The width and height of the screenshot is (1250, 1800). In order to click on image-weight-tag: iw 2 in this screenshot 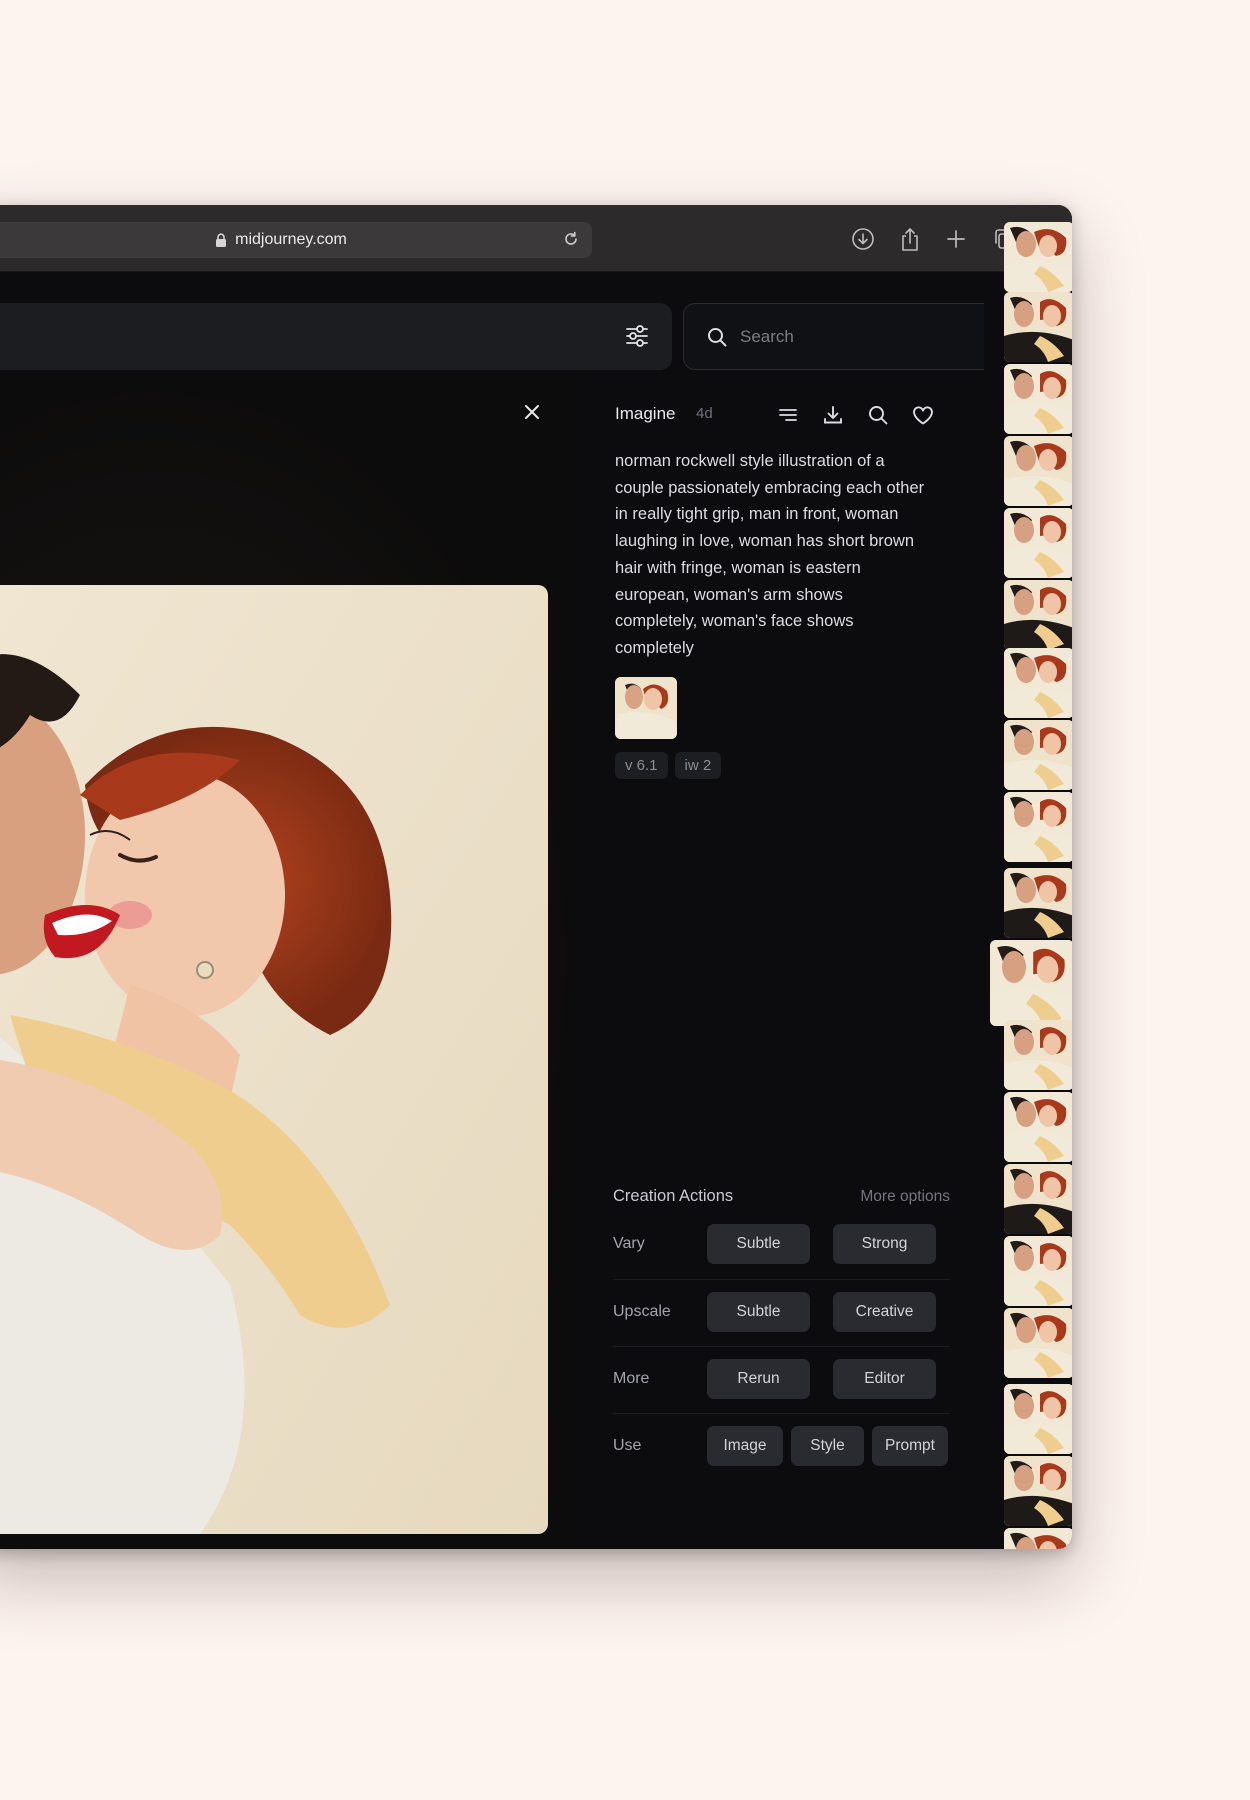, I will do `click(698, 765)`.